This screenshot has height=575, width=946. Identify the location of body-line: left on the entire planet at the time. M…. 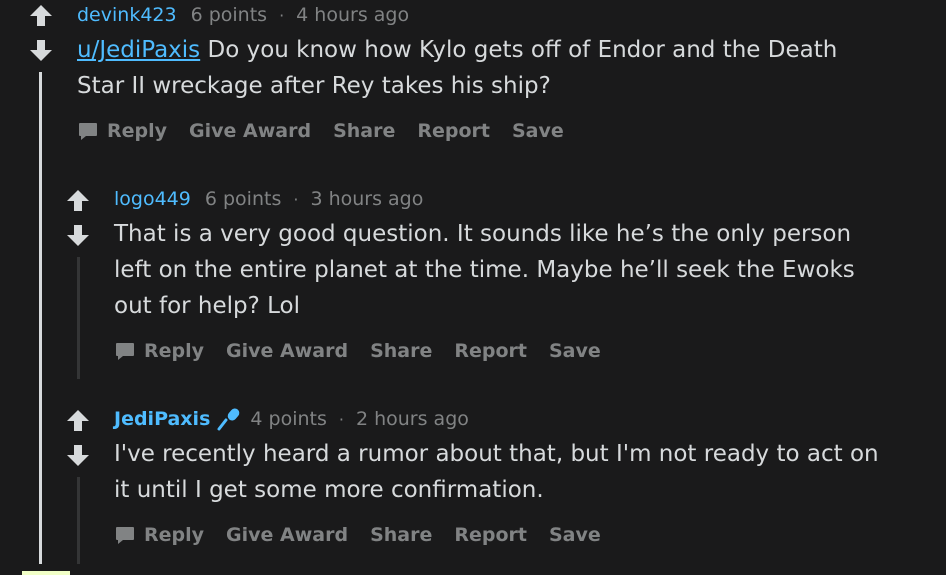
(484, 270).